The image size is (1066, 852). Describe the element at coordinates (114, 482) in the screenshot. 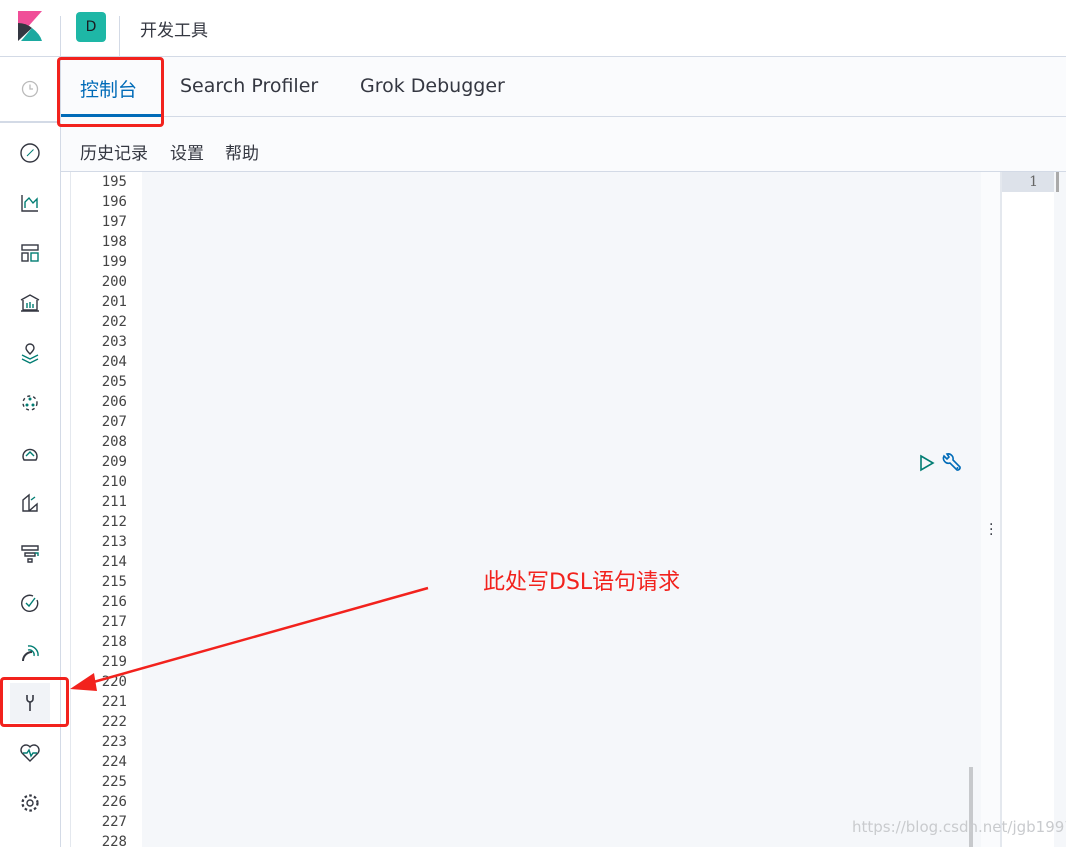

I see `line-number: 210` at that location.